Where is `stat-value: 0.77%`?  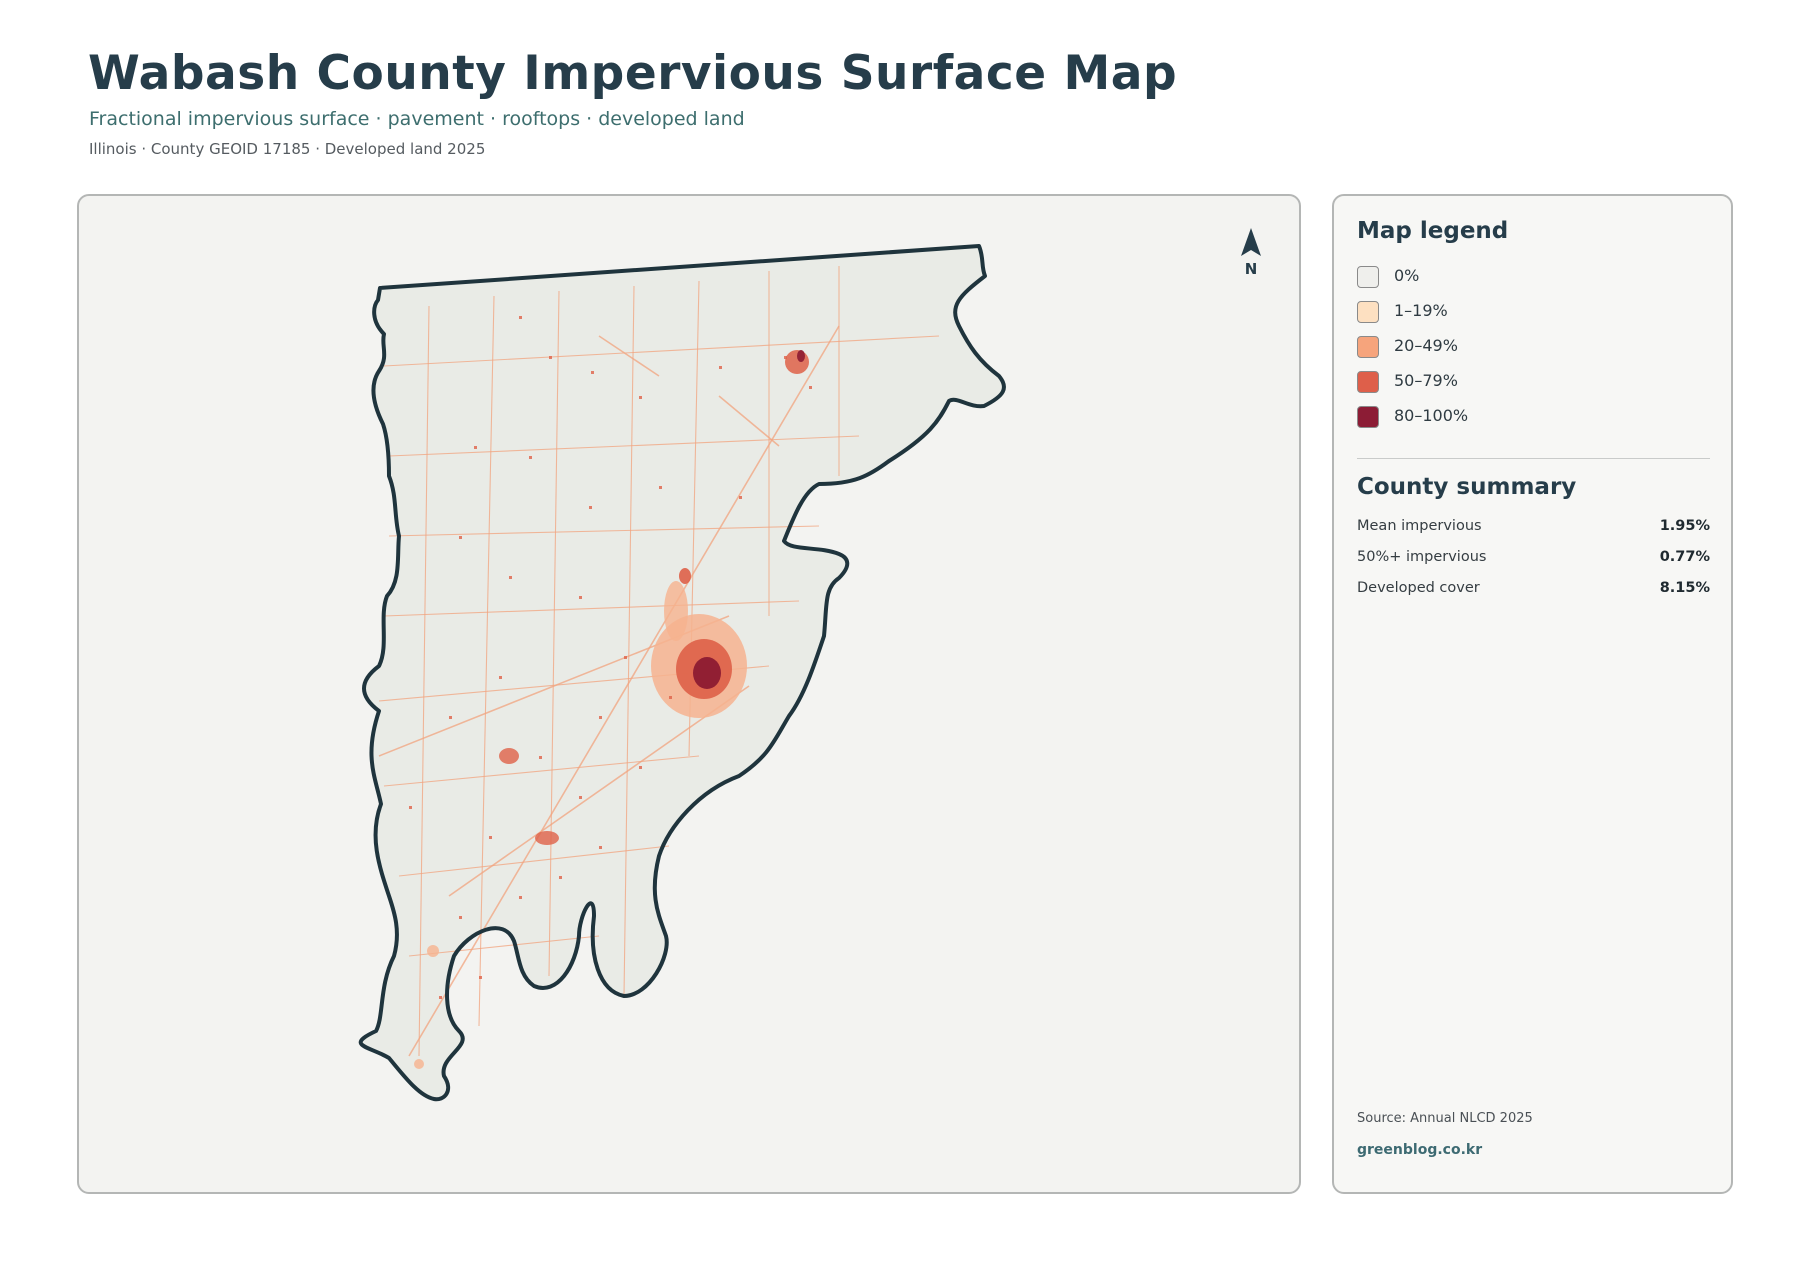 stat-value: 0.77% is located at coordinates (1684, 557).